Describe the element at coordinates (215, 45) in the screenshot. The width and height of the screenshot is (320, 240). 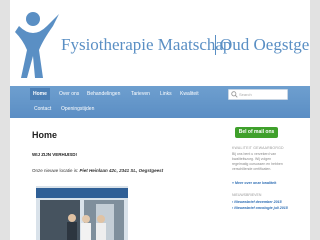
I see `title-divider` at that location.